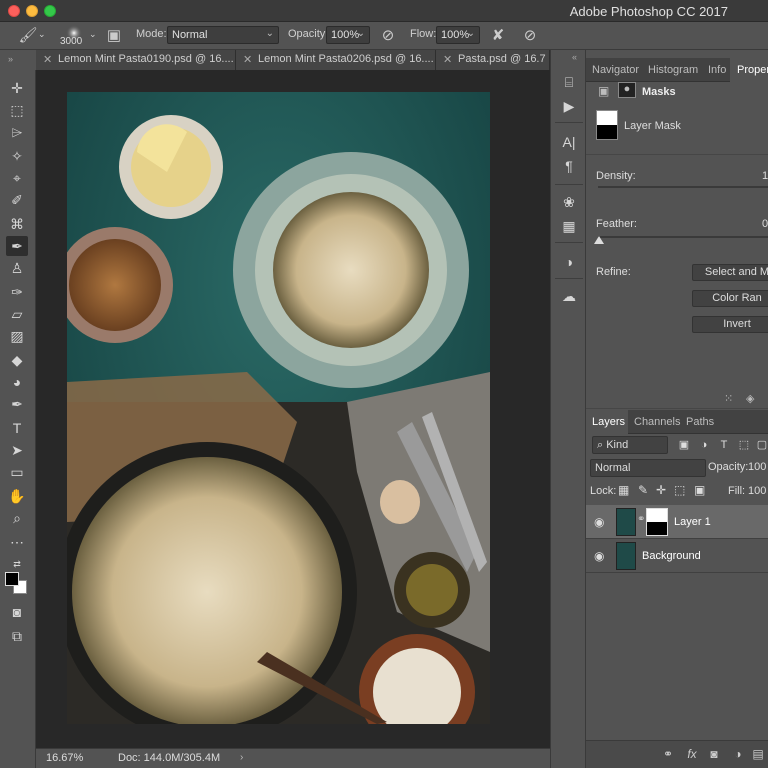  What do you see at coordinates (608, 422) in the screenshot?
I see `tab-layers: Layers` at bounding box center [608, 422].